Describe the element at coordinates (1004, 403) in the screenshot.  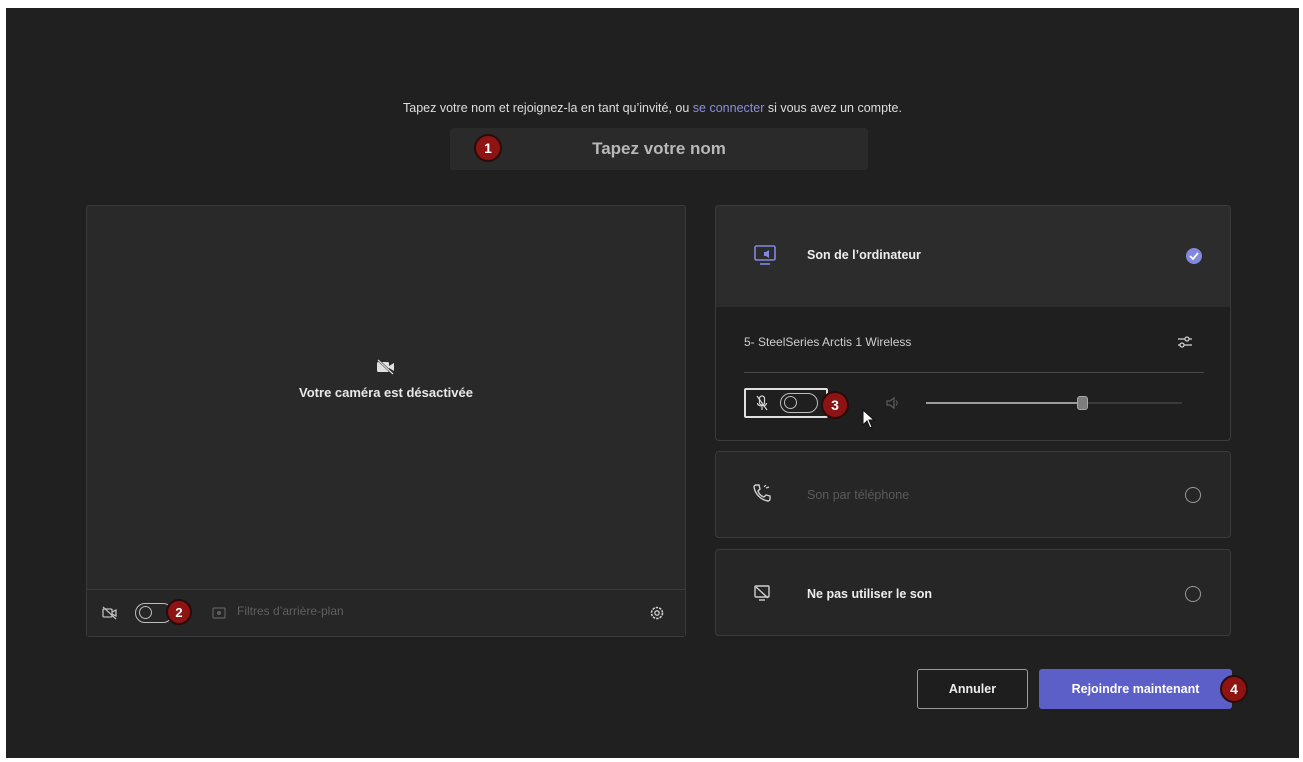
I see `speaker-volume-fill` at that location.